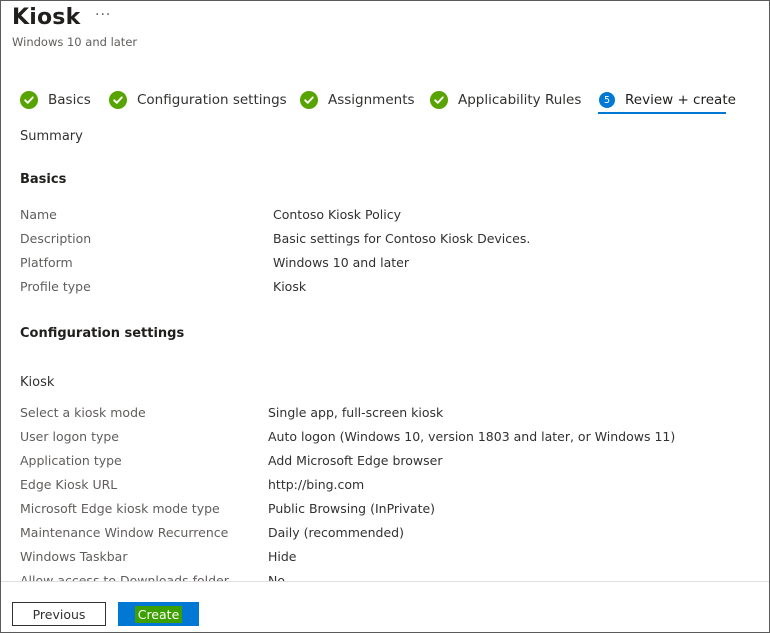  Describe the element at coordinates (352, 508) in the screenshot. I see `row-value: Public Browsing (InPrivate)` at that location.